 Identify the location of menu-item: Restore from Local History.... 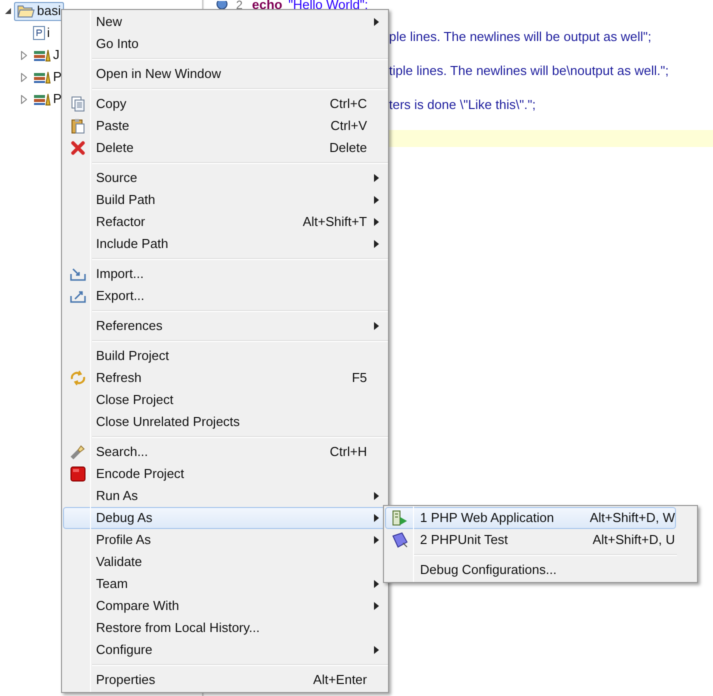
(225, 628).